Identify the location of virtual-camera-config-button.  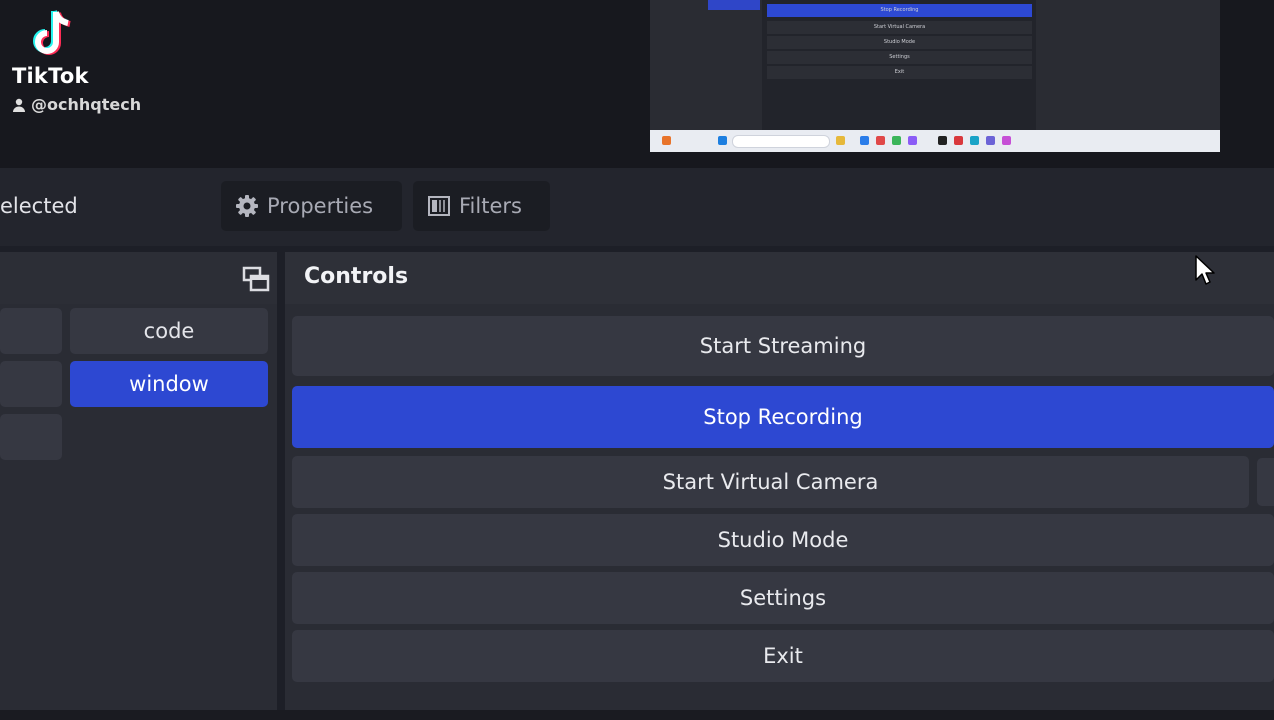
(1265, 482).